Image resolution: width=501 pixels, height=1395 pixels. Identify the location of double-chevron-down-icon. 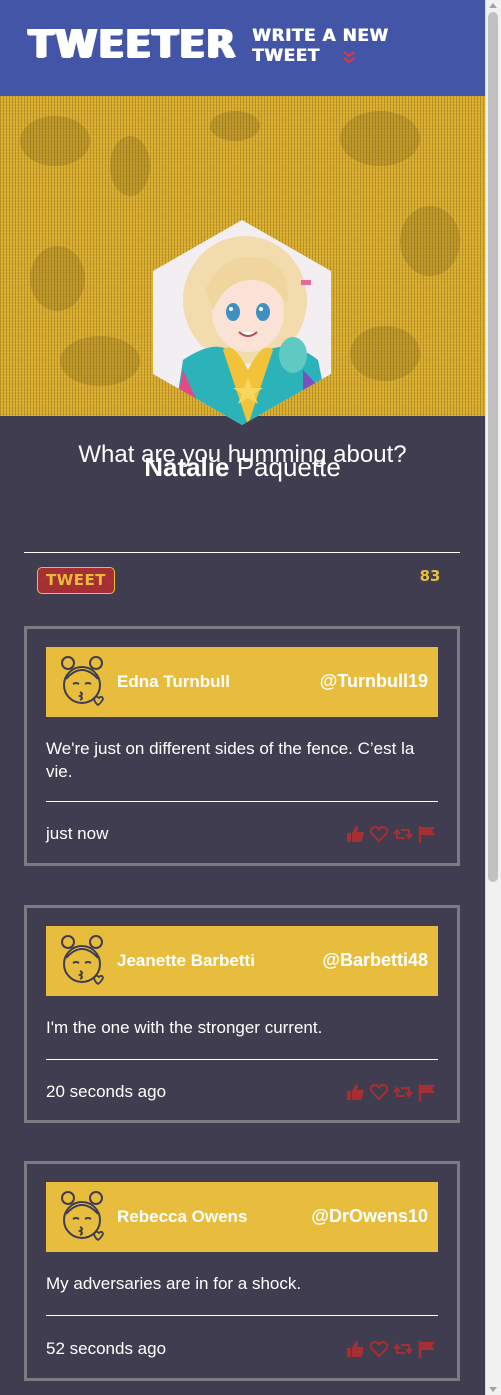
(349, 57).